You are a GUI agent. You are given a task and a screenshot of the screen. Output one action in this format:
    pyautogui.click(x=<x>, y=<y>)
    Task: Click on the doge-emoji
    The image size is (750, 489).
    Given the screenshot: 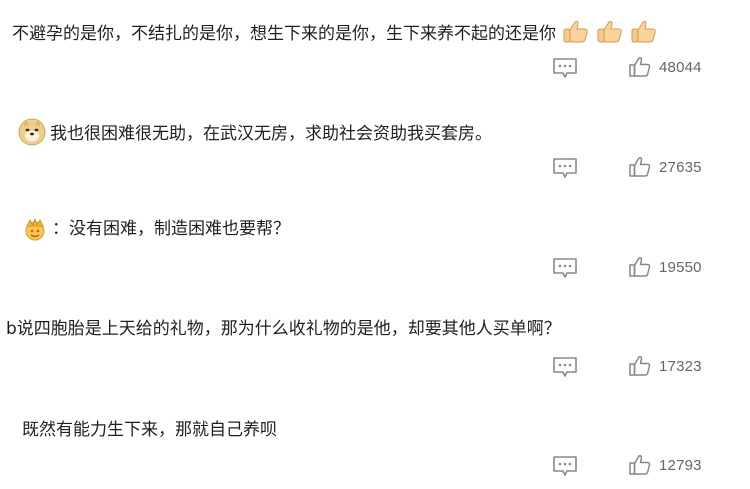 What is the action you would take?
    pyautogui.click(x=32, y=135)
    